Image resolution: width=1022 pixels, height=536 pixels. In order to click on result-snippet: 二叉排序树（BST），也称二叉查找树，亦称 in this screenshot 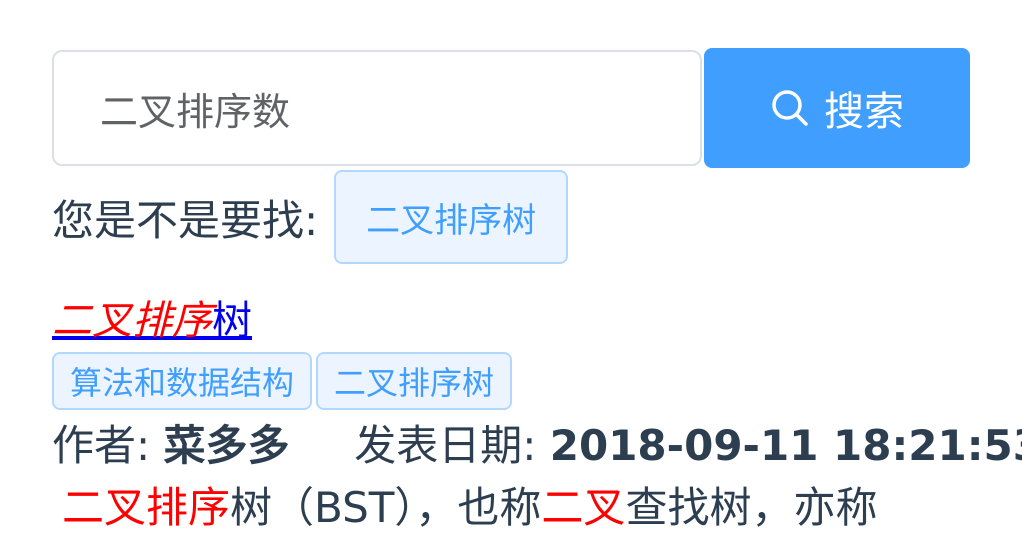, I will do `click(469, 508)`.